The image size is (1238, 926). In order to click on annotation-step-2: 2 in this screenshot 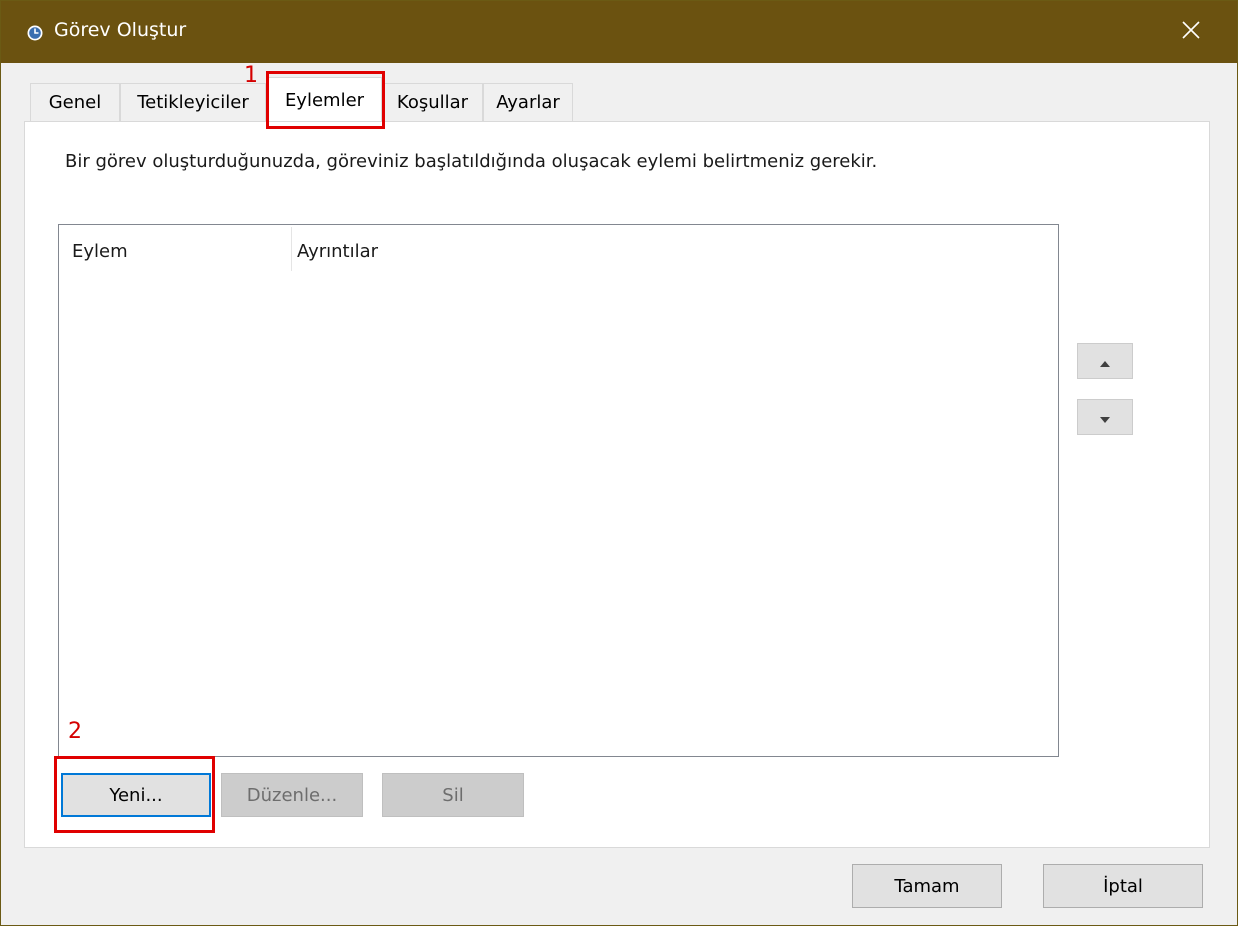, I will do `click(75, 731)`.